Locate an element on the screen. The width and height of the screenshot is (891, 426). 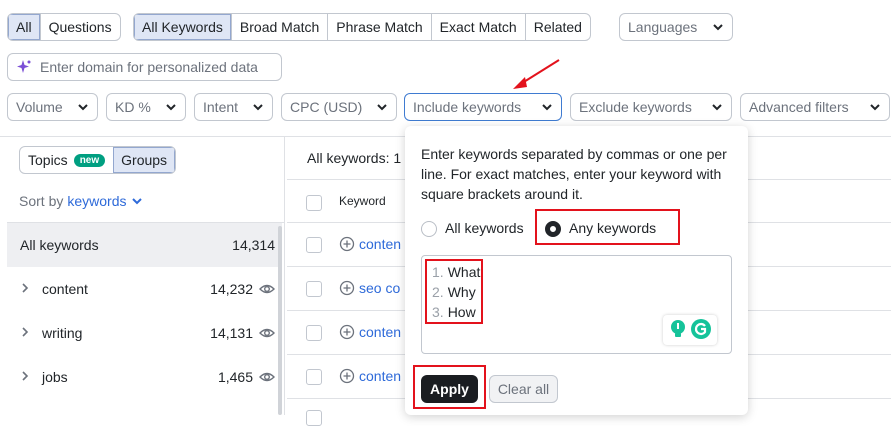
tab-all-keywords: All Keywords is located at coordinates (183, 27).